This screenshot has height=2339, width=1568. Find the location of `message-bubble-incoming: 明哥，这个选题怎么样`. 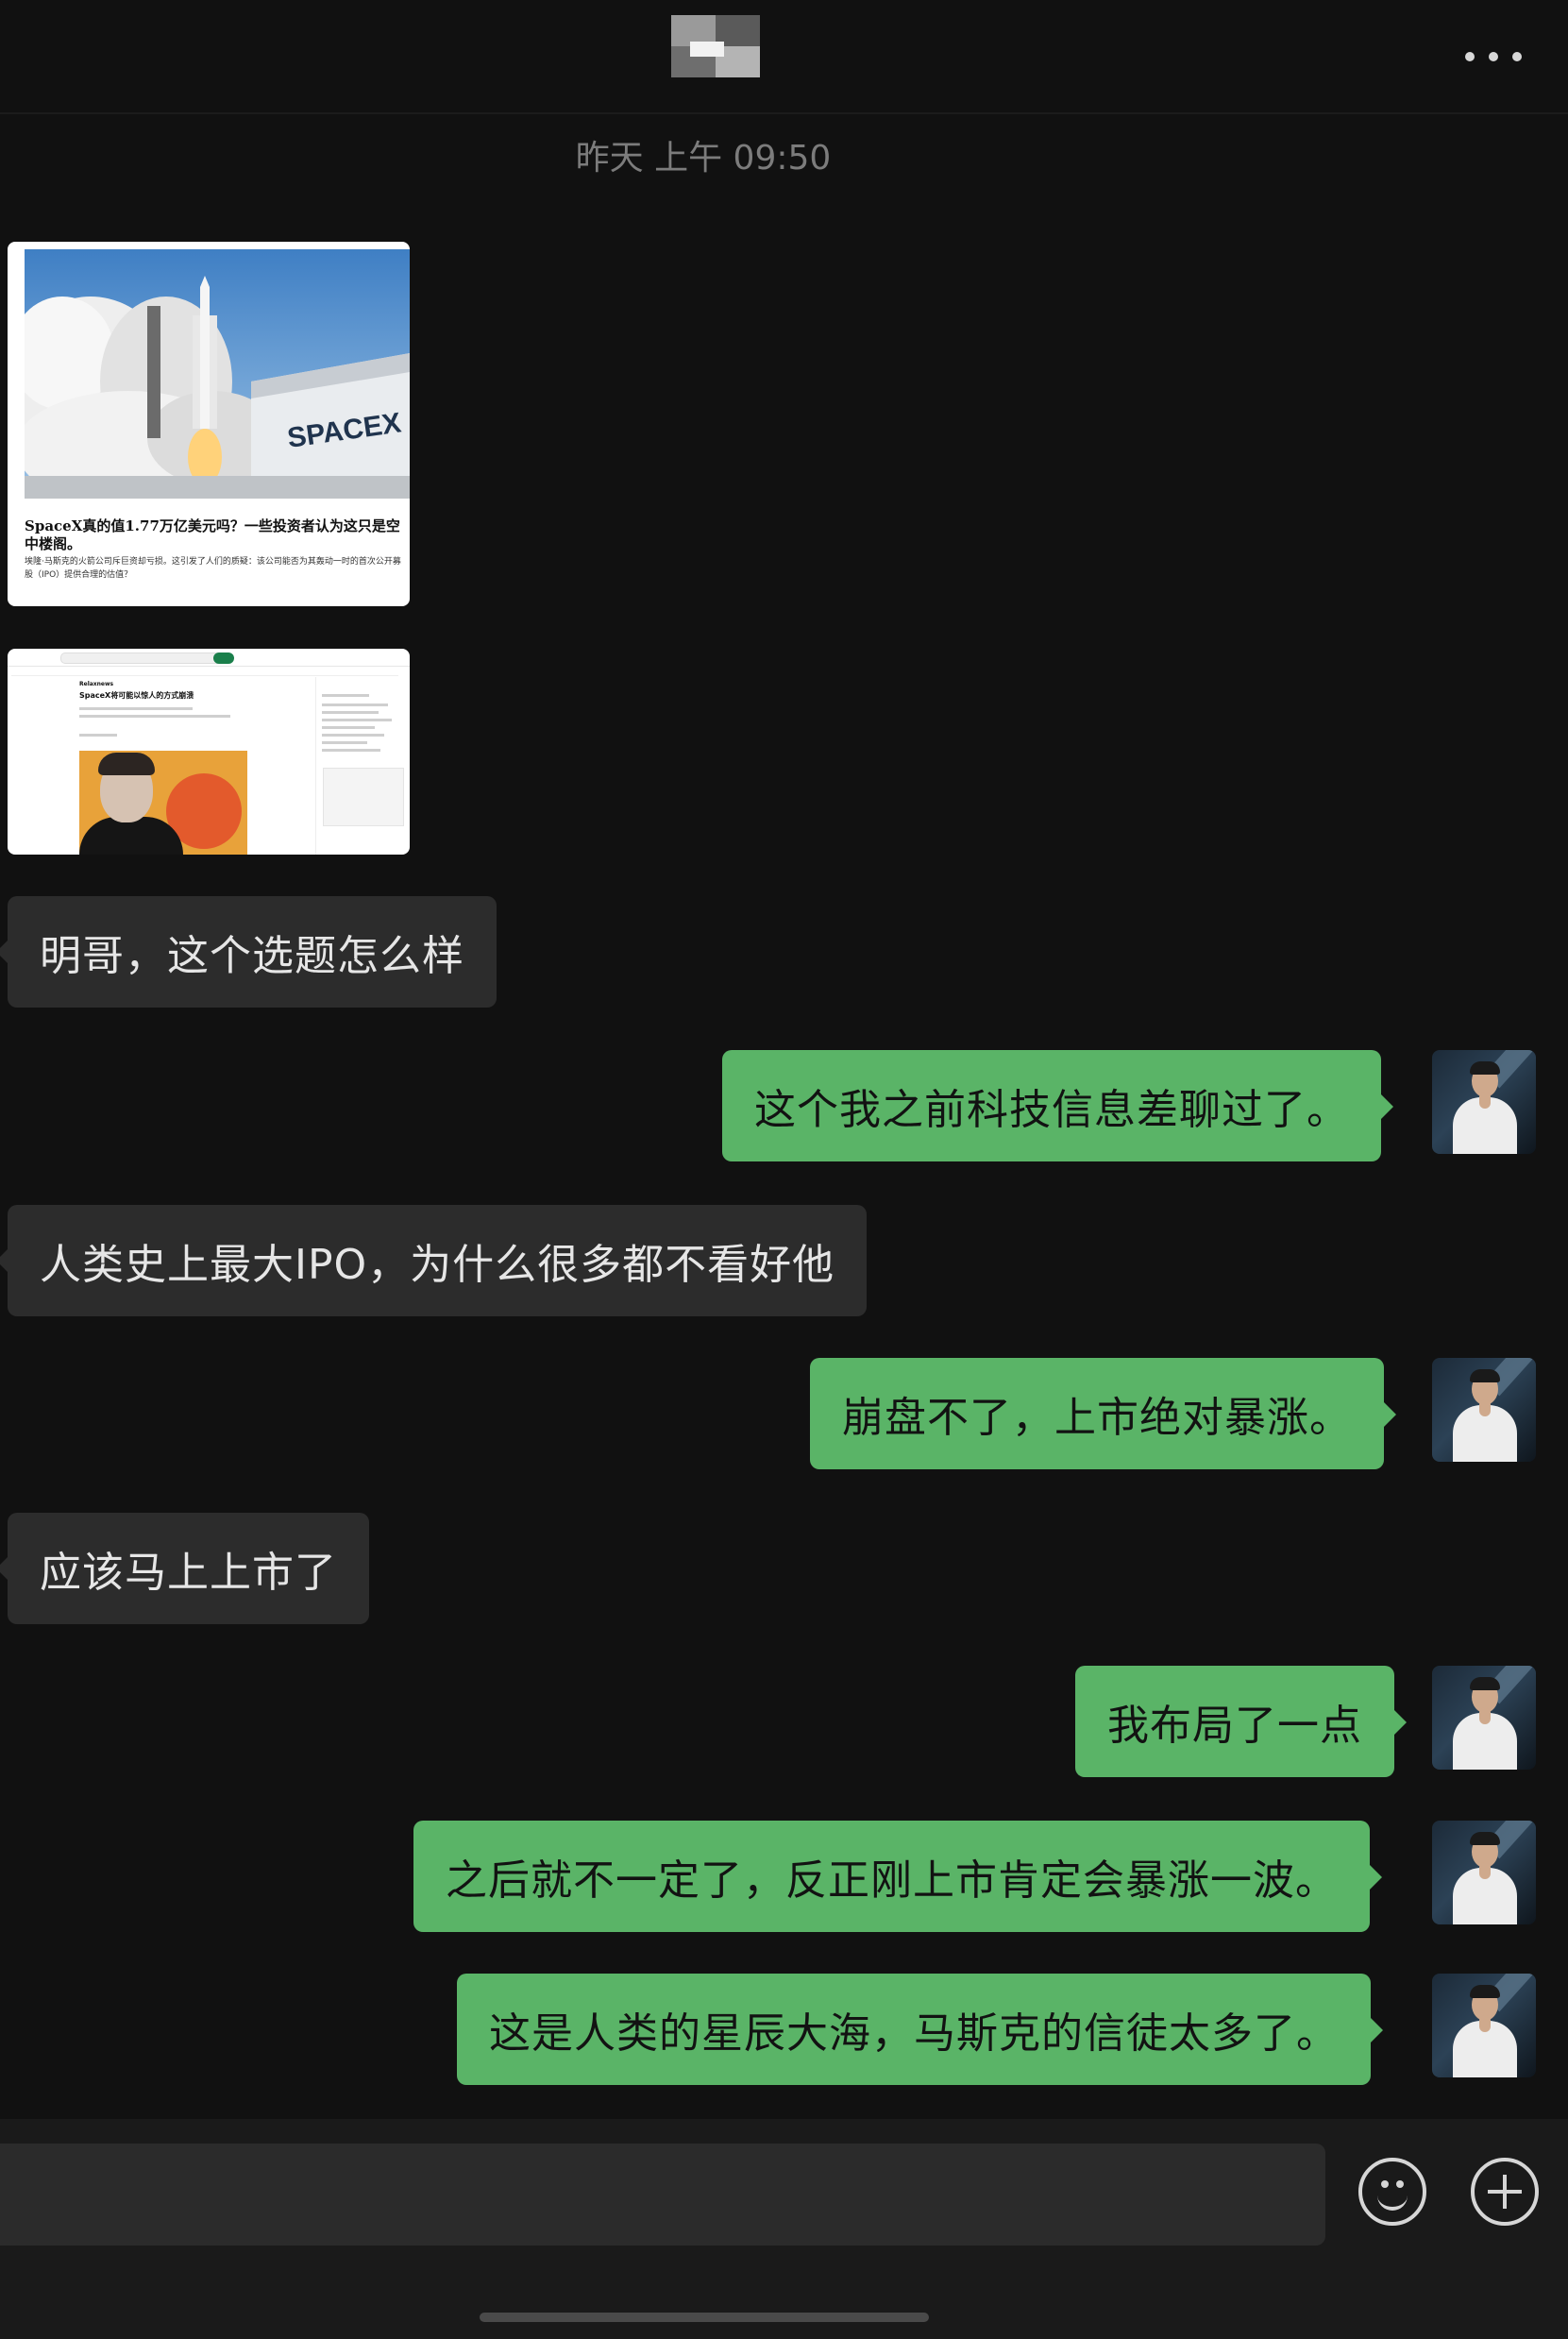

message-bubble-incoming: 明哥，这个选题怎么样 is located at coordinates (248, 952).